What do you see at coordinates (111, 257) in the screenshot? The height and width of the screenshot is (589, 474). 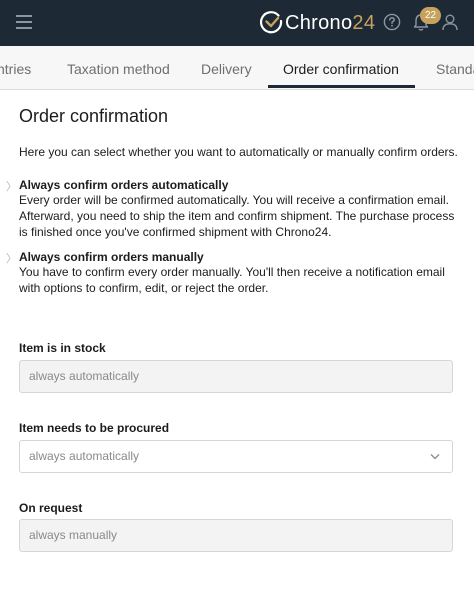 I see `option-manual-title: Always confirm orders manually` at bounding box center [111, 257].